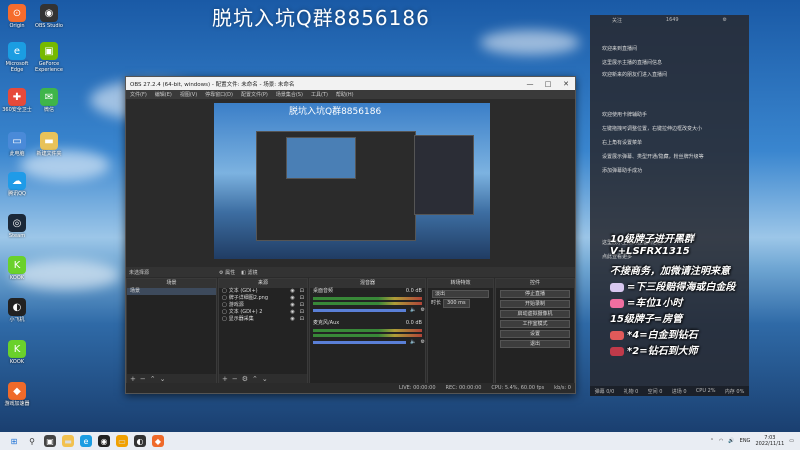 The height and width of the screenshot is (450, 800). What do you see at coordinates (171, 291) in the screenshot?
I see `scene-item: 场景` at bounding box center [171, 291].